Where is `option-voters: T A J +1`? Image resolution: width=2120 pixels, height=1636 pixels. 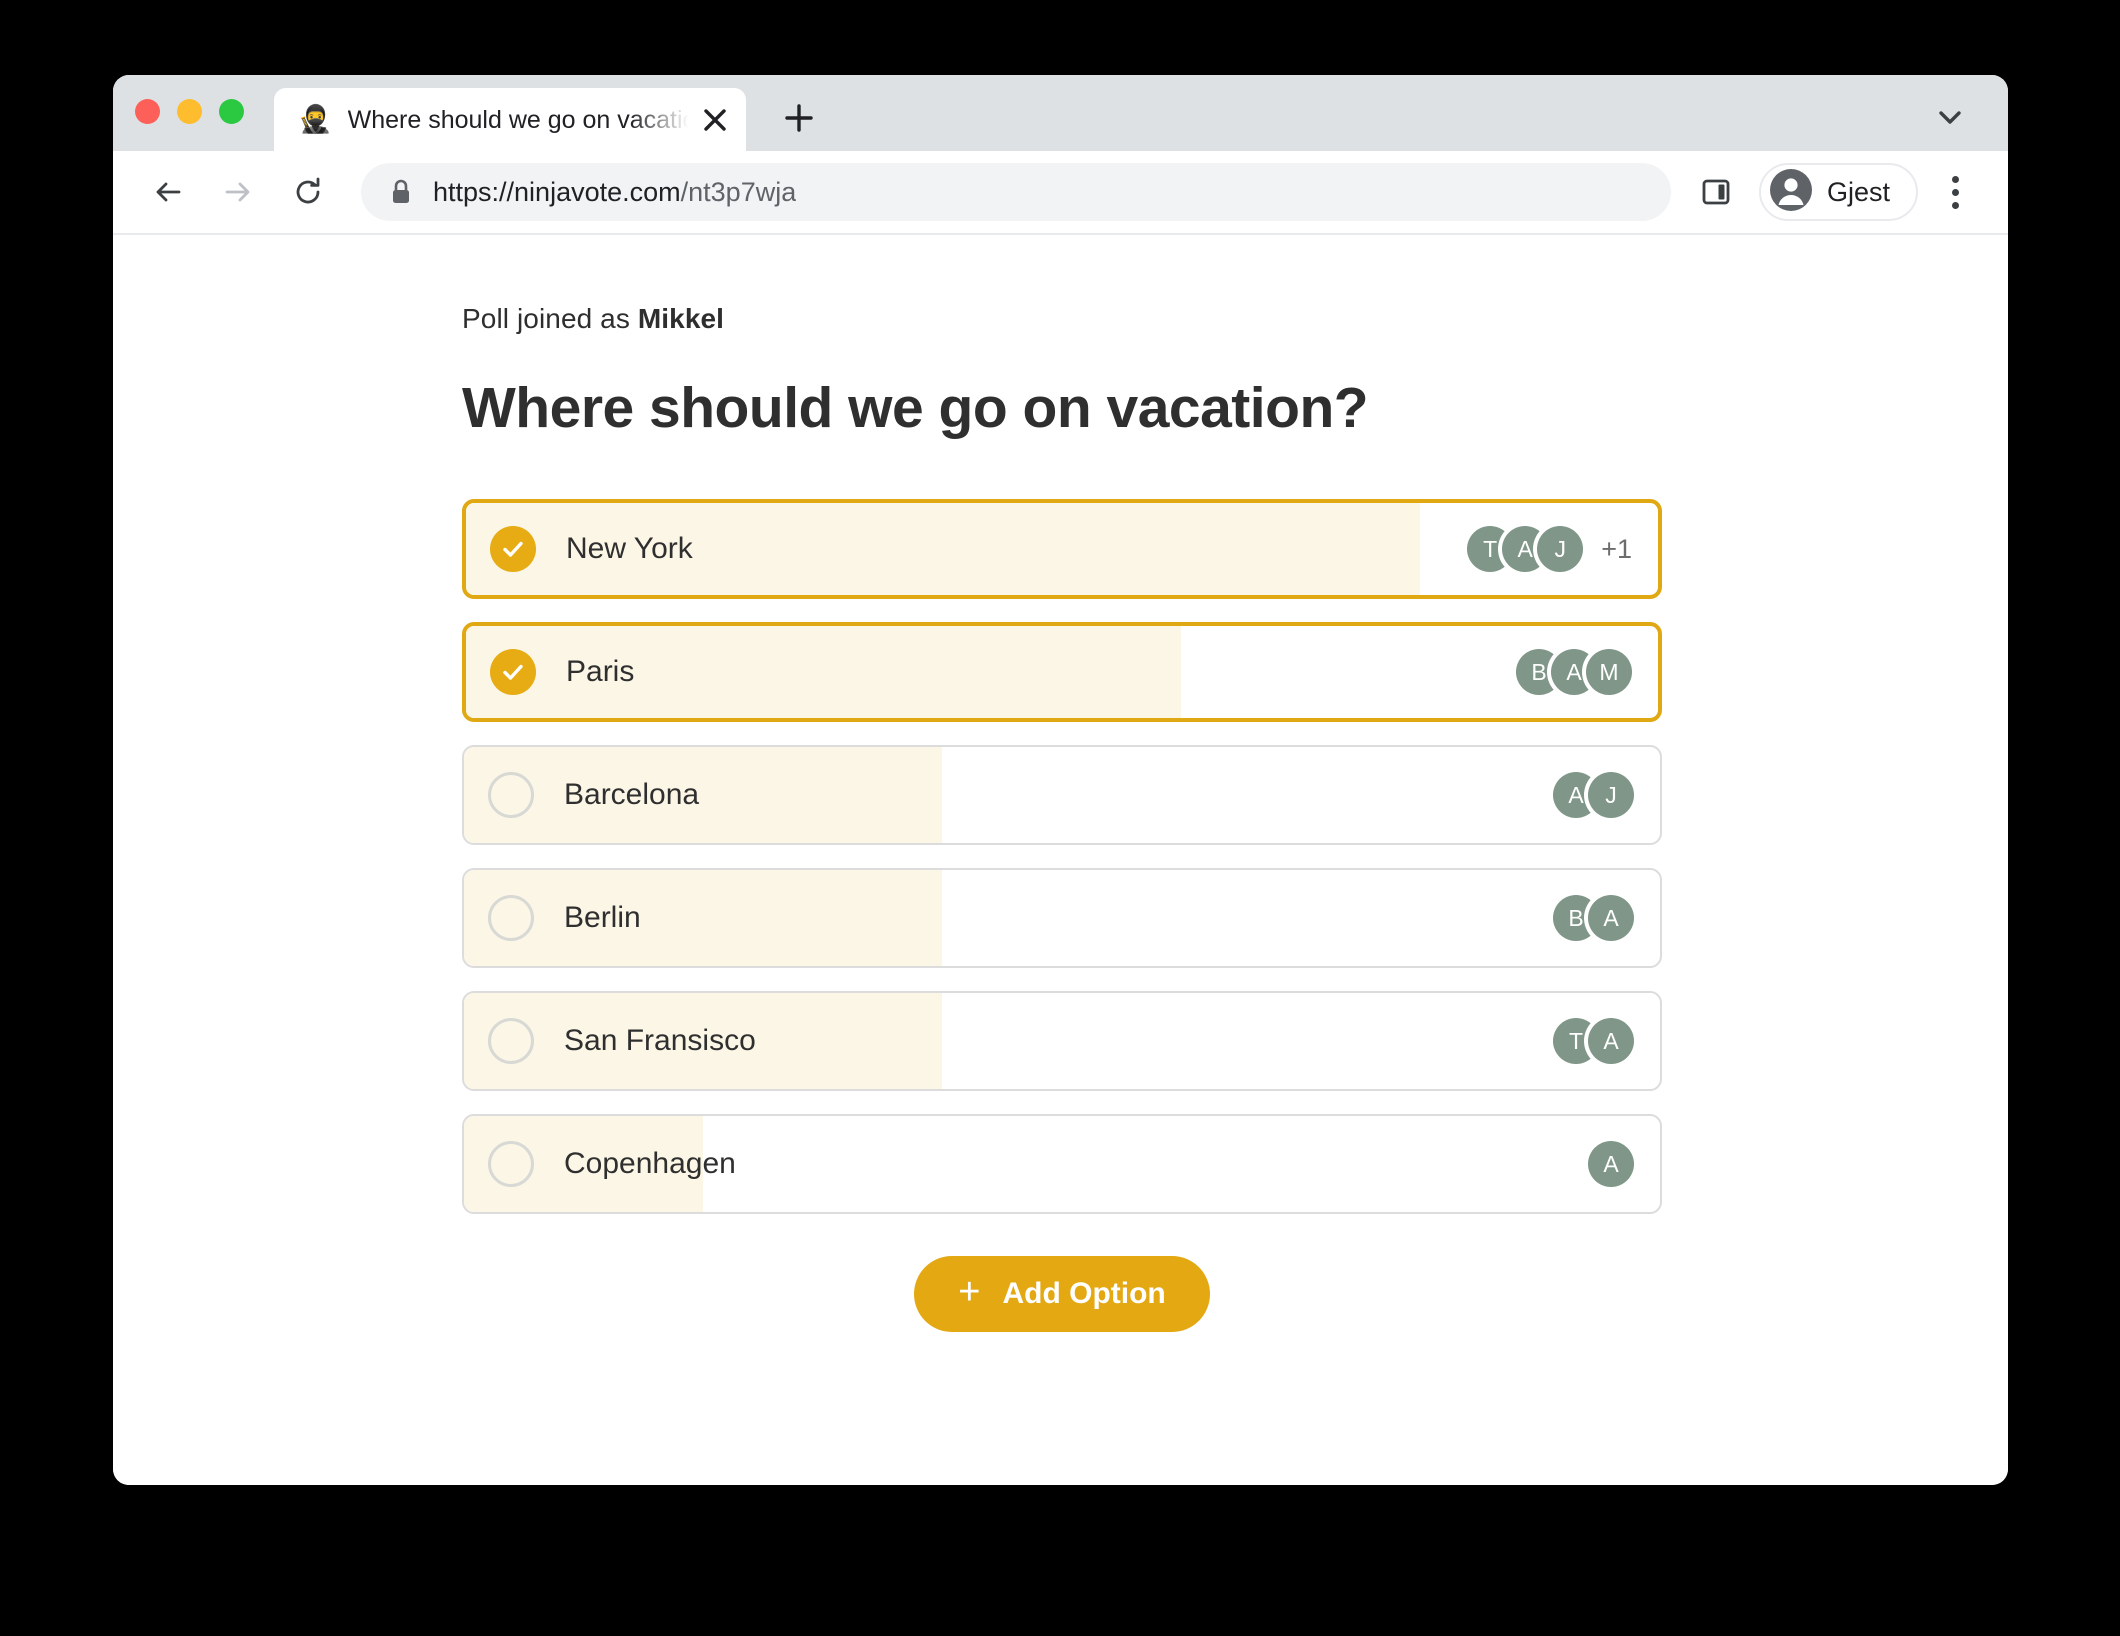 option-voters: T A J +1 is located at coordinates (1549, 549).